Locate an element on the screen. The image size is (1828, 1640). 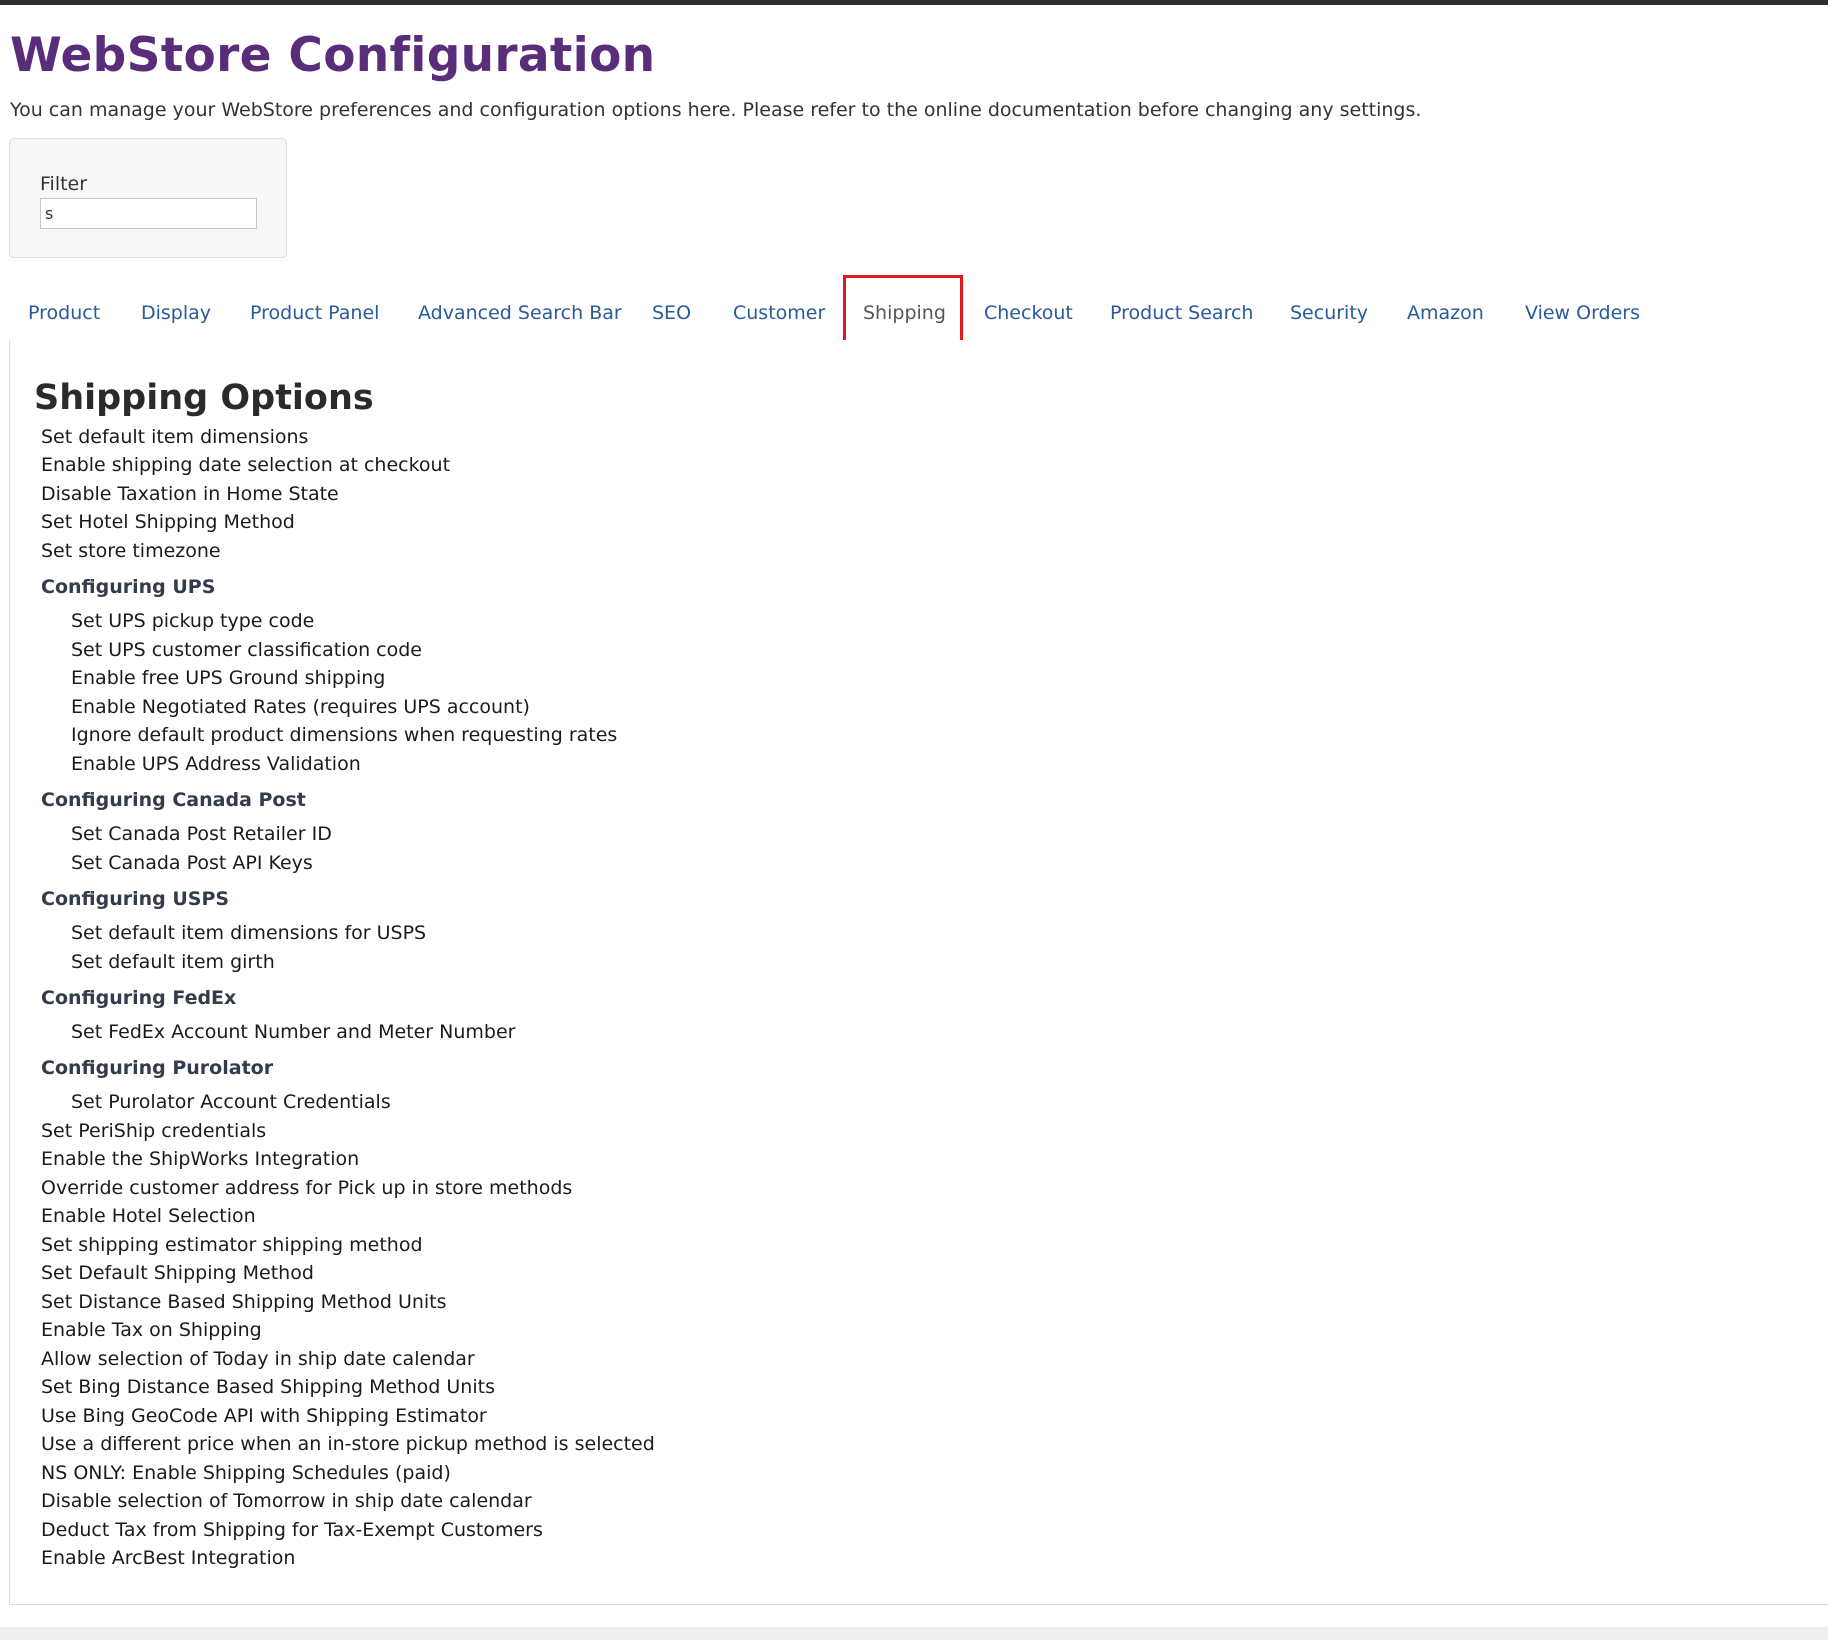
option-link: Set Canada Post API Keys is located at coordinates (192, 863).